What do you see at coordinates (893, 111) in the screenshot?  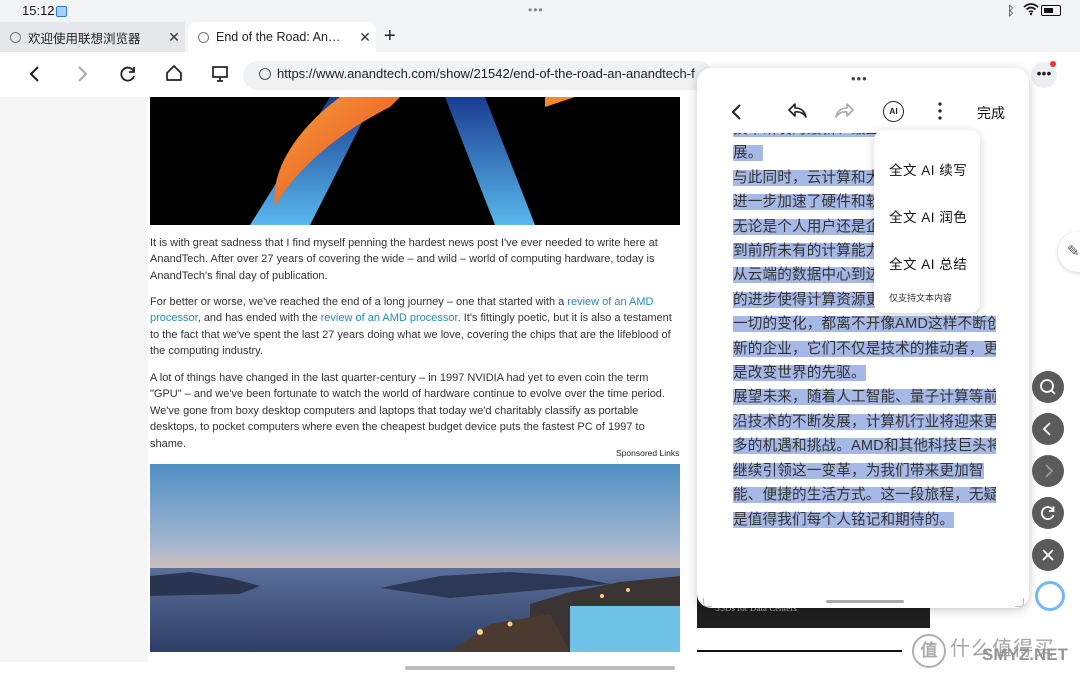 I see `ai-icon: AI` at bounding box center [893, 111].